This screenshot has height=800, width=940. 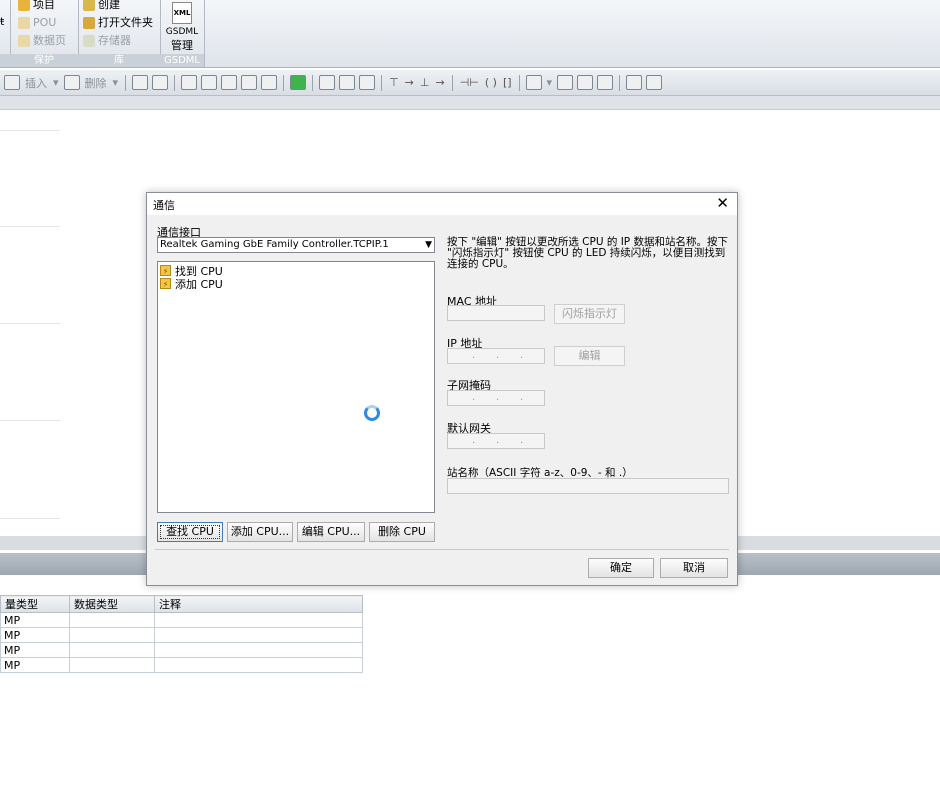 What do you see at coordinates (2, 21) in the screenshot?
I see `ribbon-fragment: ŧ` at bounding box center [2, 21].